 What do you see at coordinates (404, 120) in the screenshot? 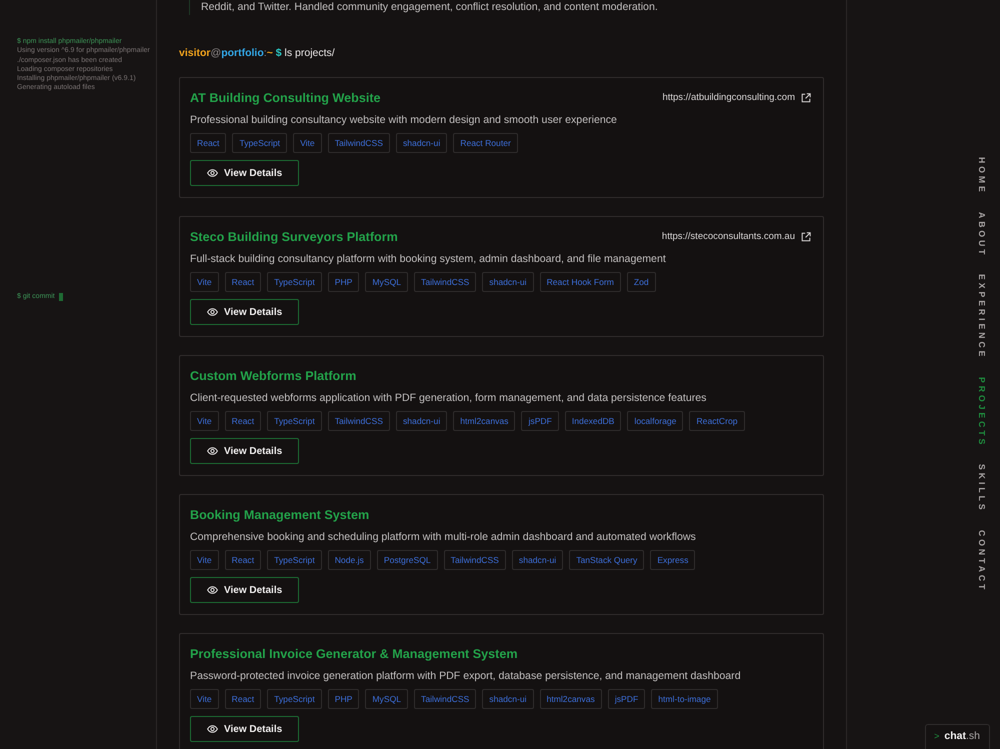
I see `project-description: Professional building consultancy website with modern design and smooth user experience` at bounding box center [404, 120].